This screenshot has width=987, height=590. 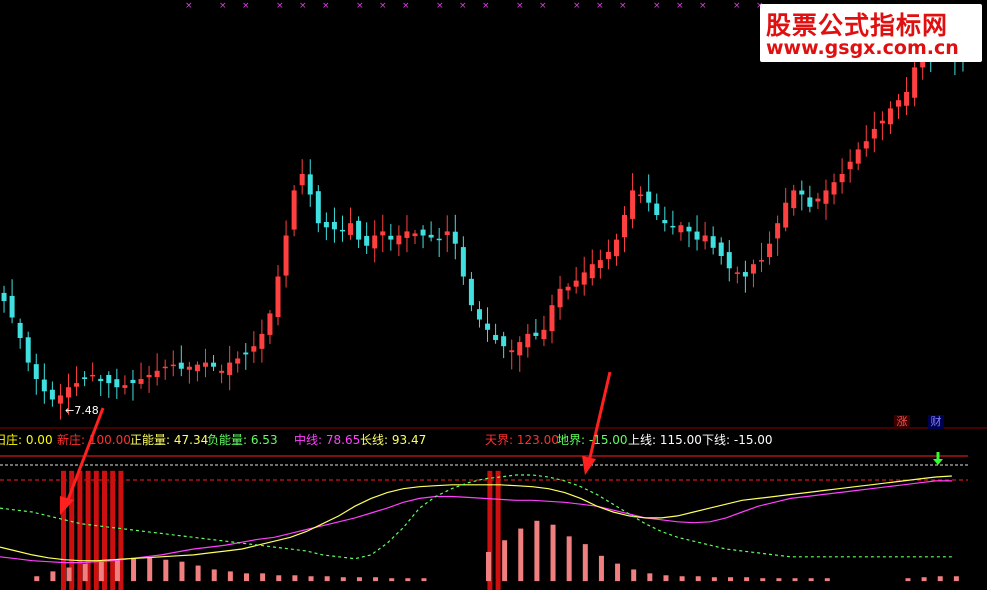 I want to click on buy-signal-arrow, so click(x=938, y=458).